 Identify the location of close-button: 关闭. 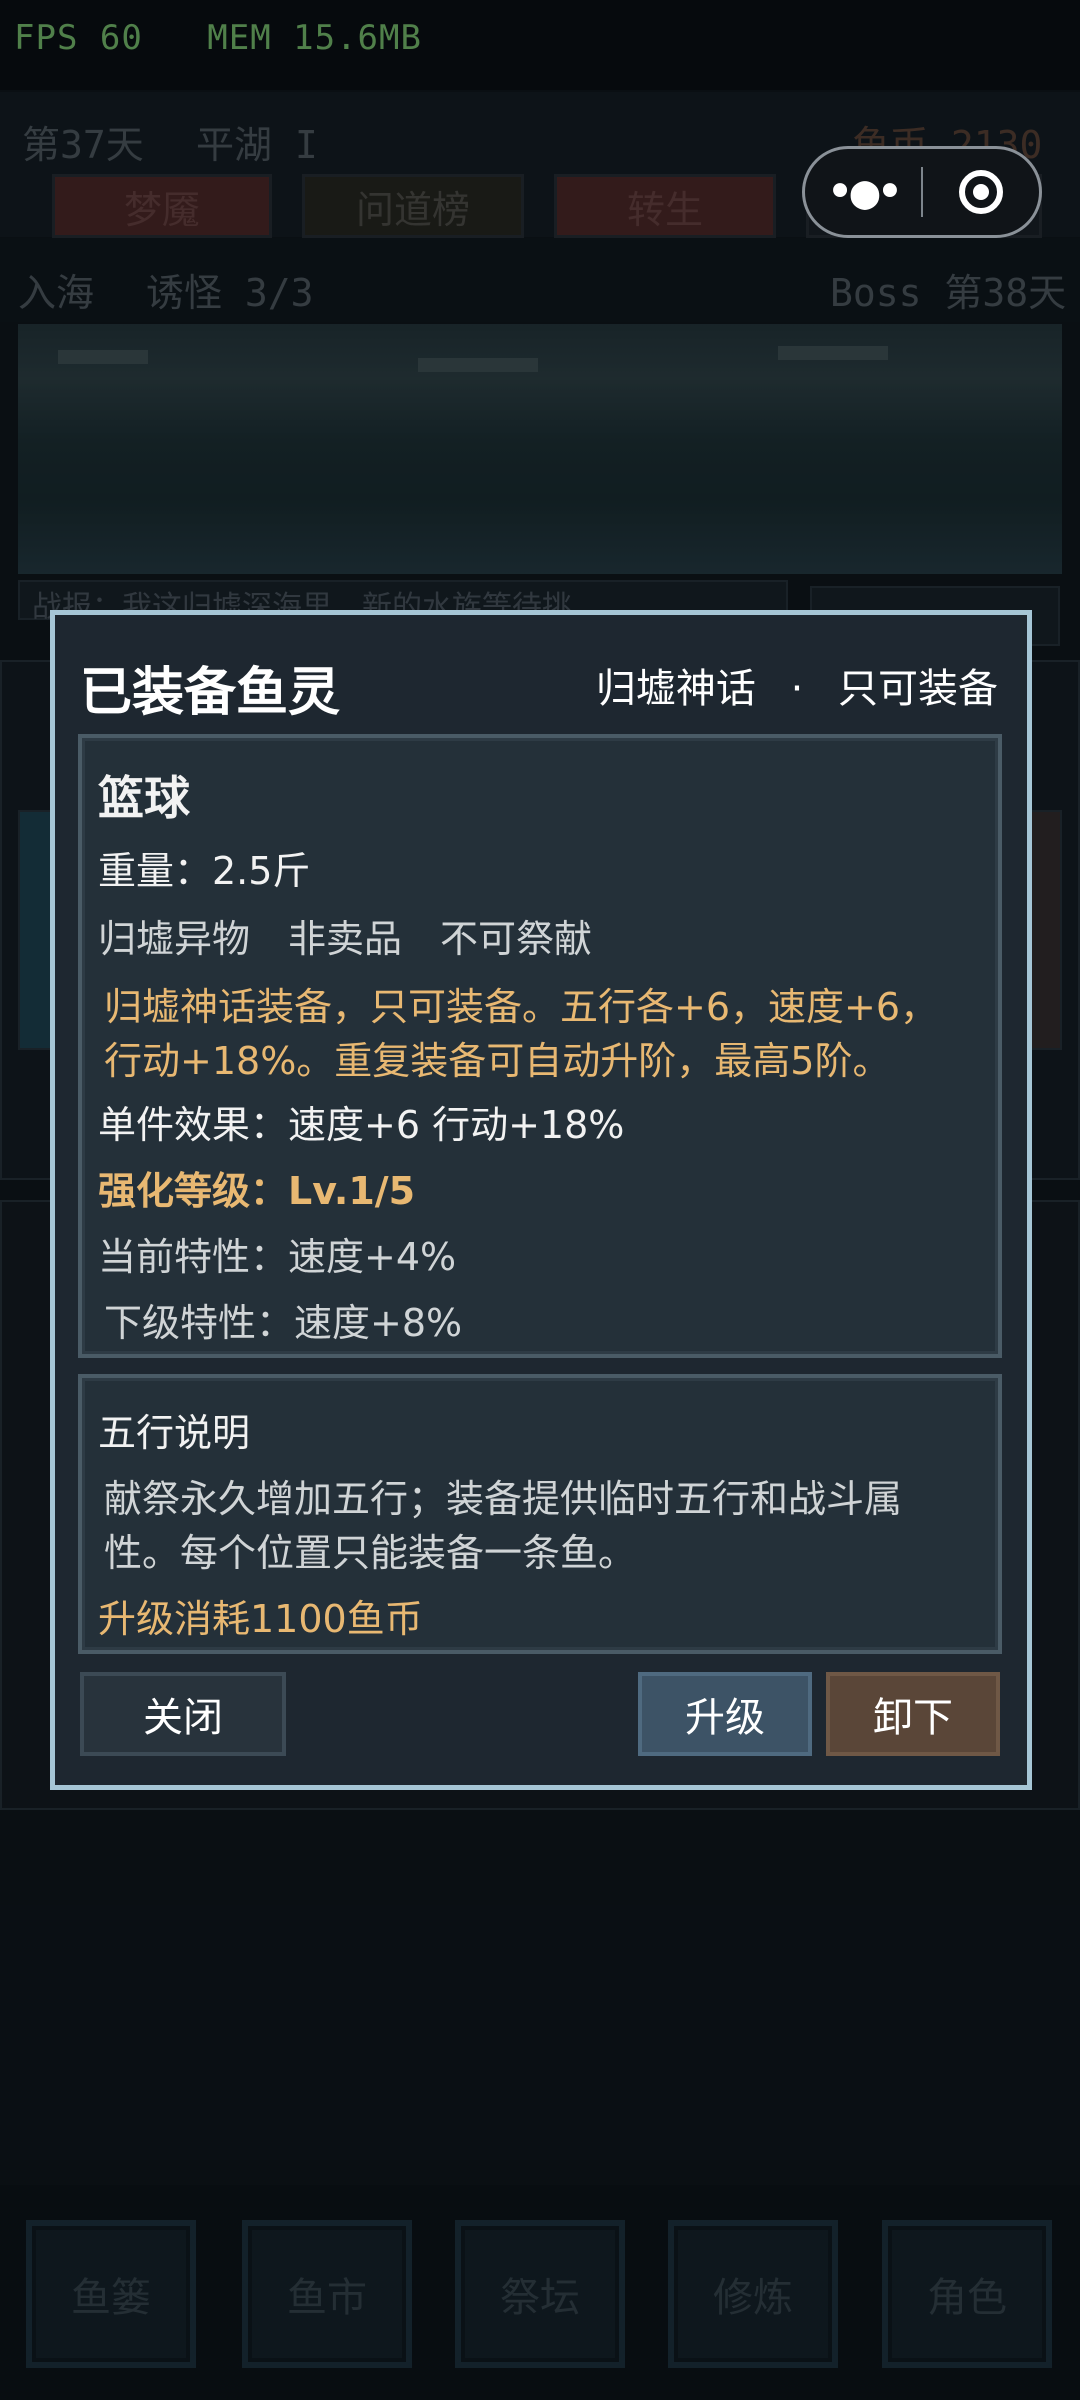
(183, 1714).